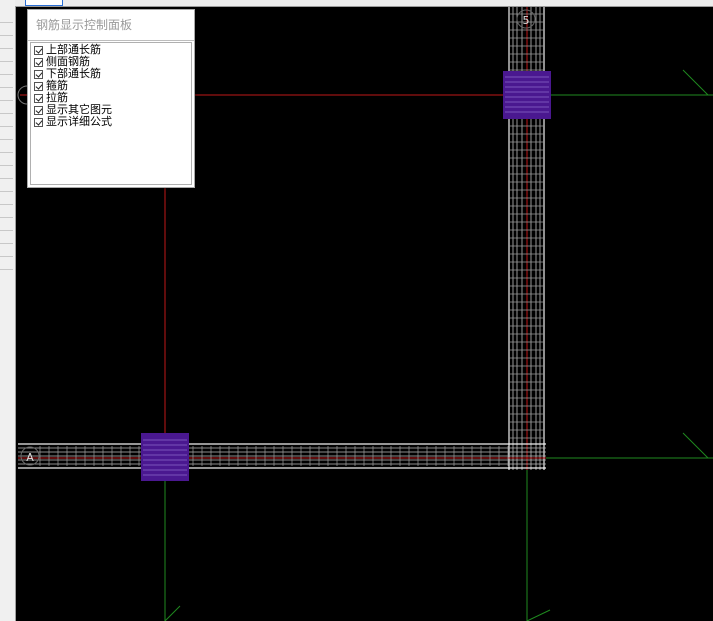  I want to click on option-show-detailed-formula: 显示详细公式, so click(112, 122).